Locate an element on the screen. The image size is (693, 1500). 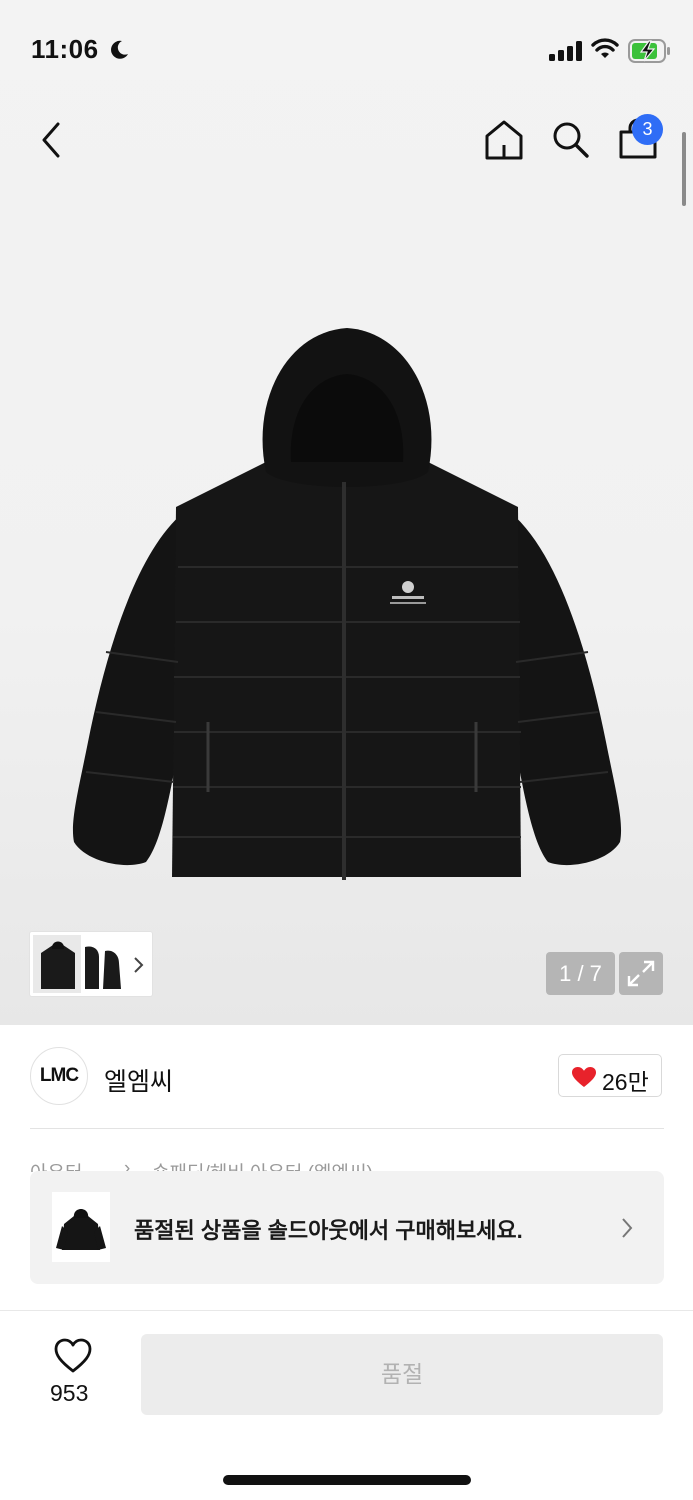
expand-icon is located at coordinates (641, 973).